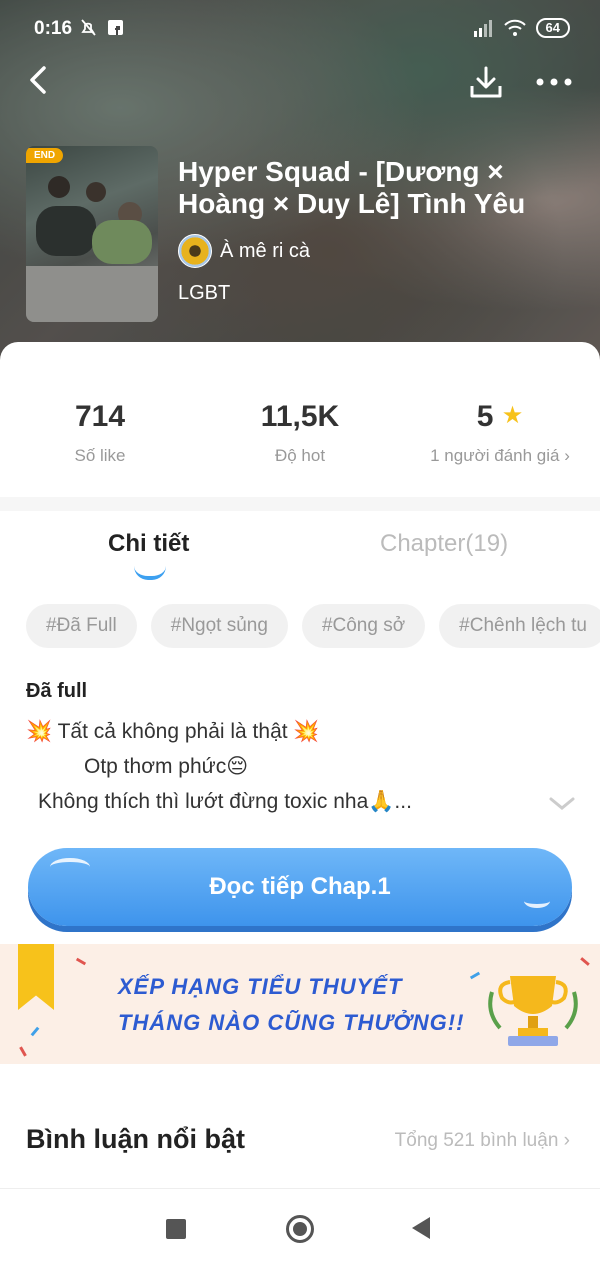 The height and width of the screenshot is (1268, 600). Describe the element at coordinates (100, 455) in the screenshot. I see `likes-label: Số like` at that location.